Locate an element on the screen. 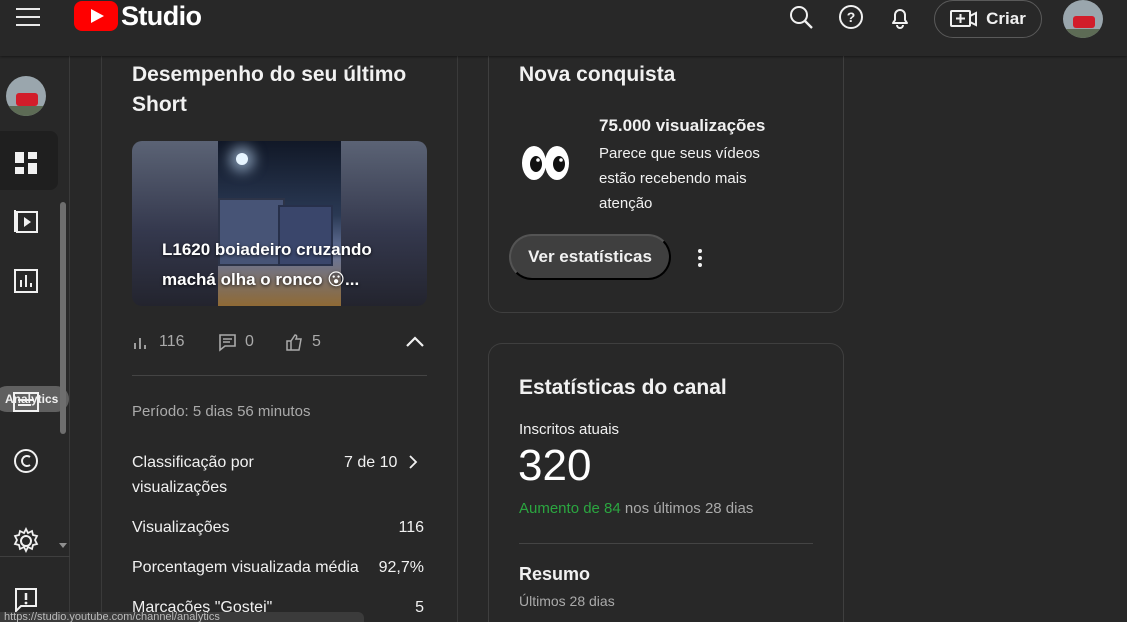  subscriber-growth: Aumento de 84 nos últimos 28 dias is located at coordinates (636, 508).